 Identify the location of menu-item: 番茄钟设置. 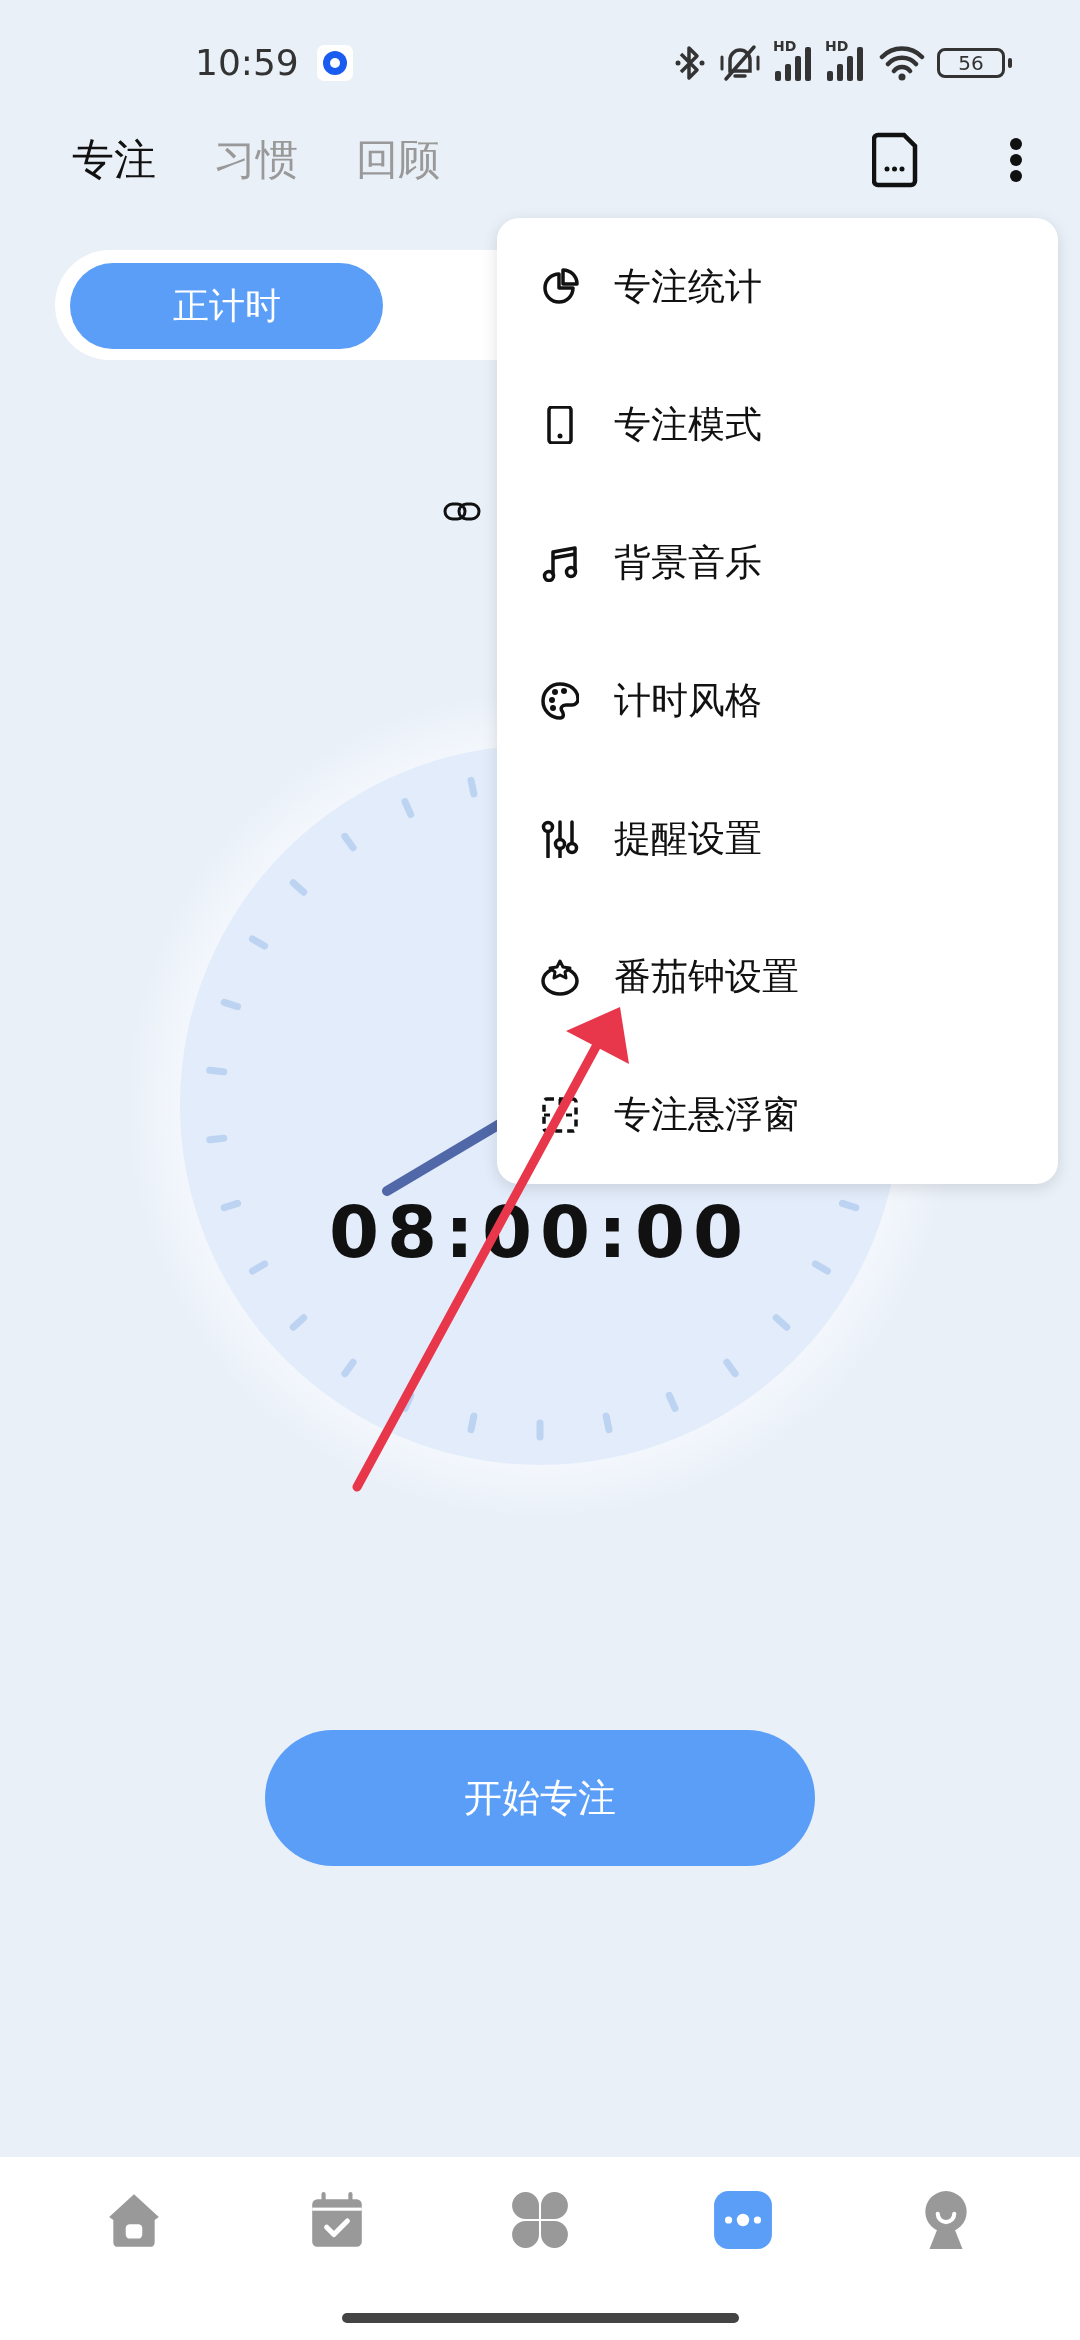
(706, 977).